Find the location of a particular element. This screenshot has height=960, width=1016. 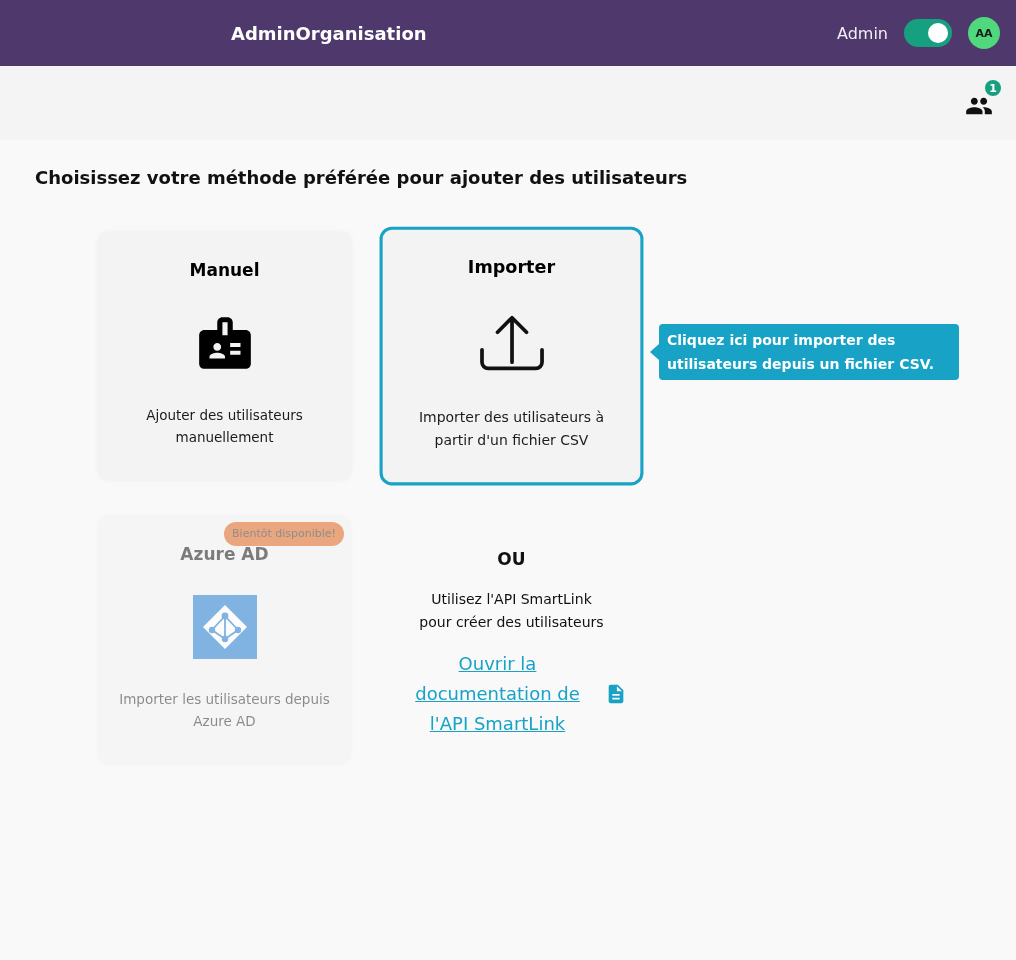

role-label: Admin is located at coordinates (862, 33).